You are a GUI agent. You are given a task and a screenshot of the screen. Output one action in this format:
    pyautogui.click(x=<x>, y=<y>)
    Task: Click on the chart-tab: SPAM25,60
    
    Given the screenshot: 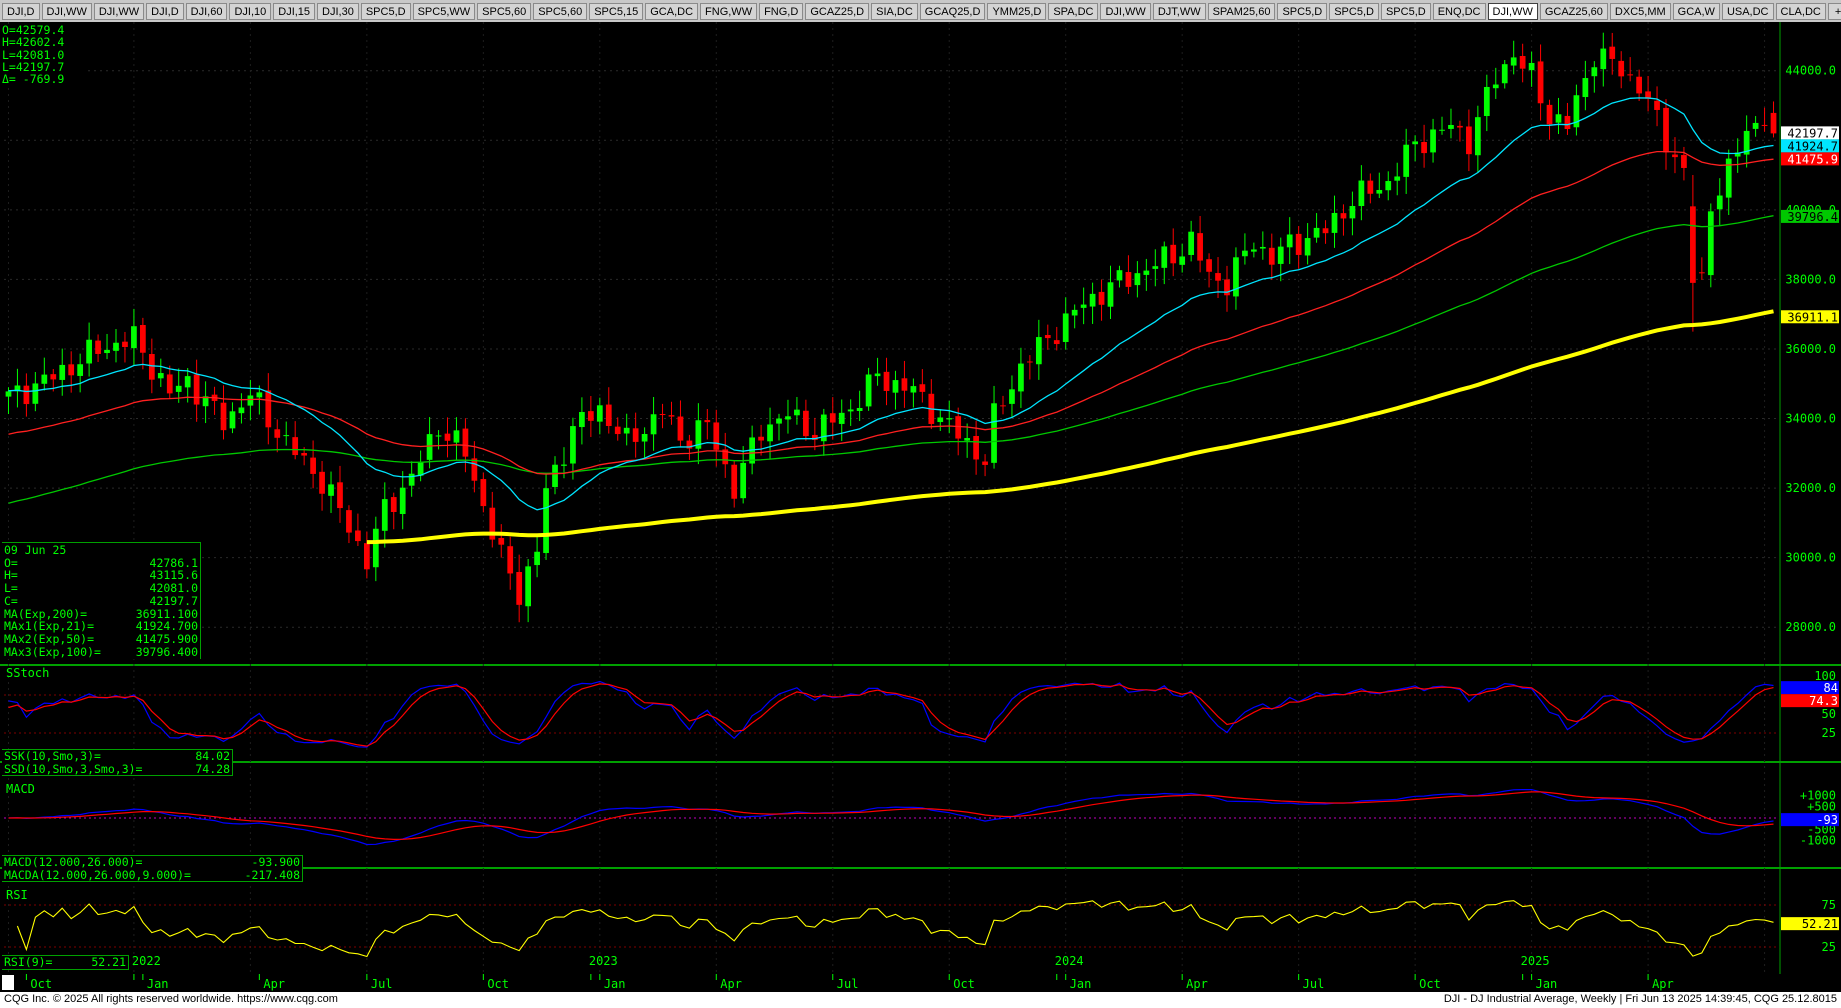 What is the action you would take?
    pyautogui.click(x=1241, y=11)
    